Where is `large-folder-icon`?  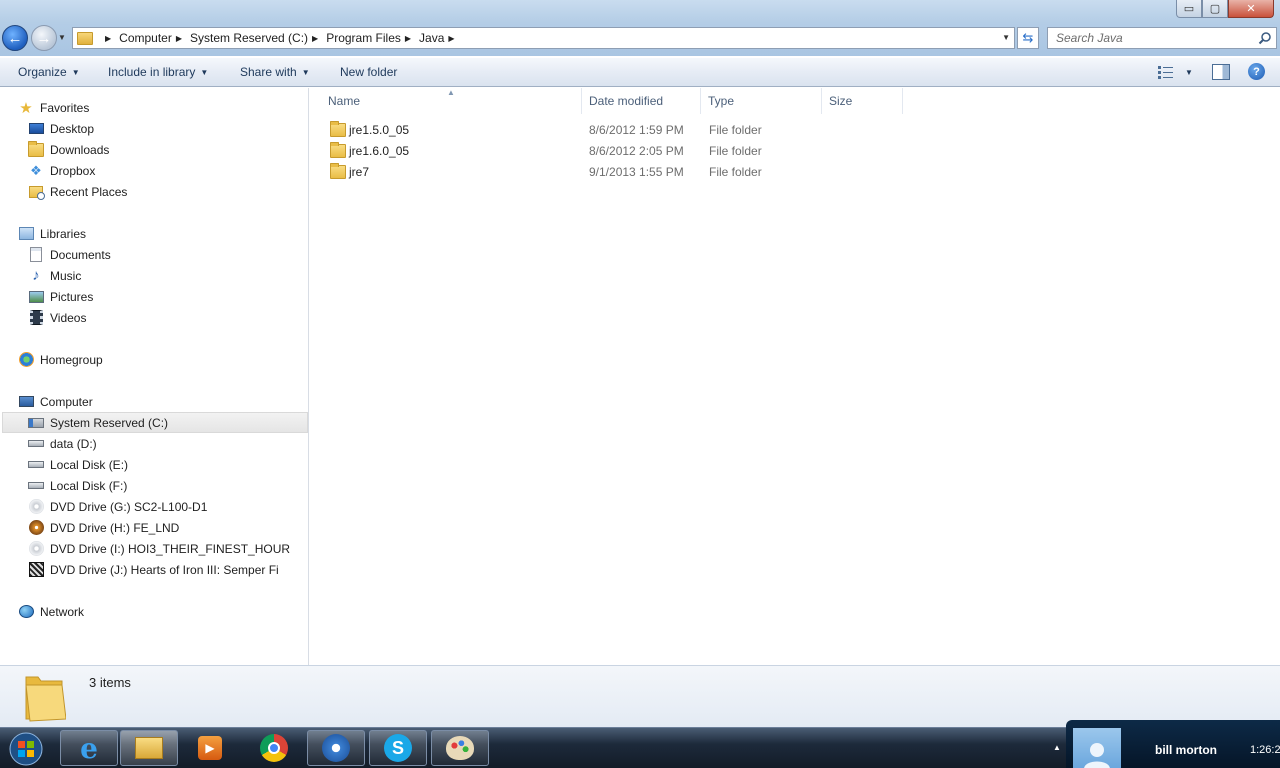 large-folder-icon is located at coordinates (45, 699).